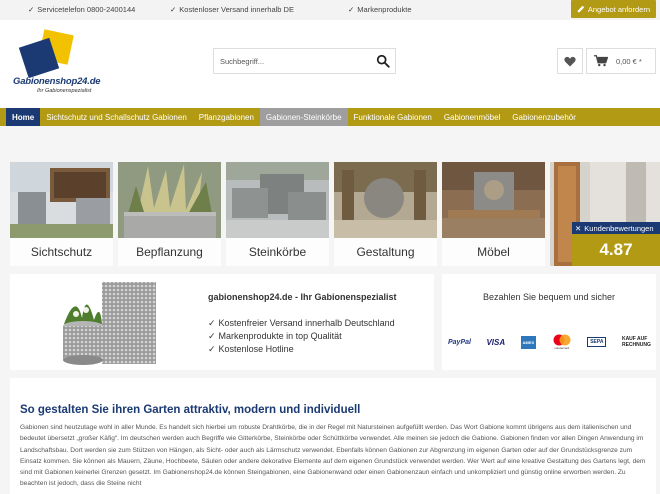 The image size is (660, 494). Describe the element at coordinates (616, 228) in the screenshot. I see `reviews-header: ✕ Kundenbewertungen` at that location.